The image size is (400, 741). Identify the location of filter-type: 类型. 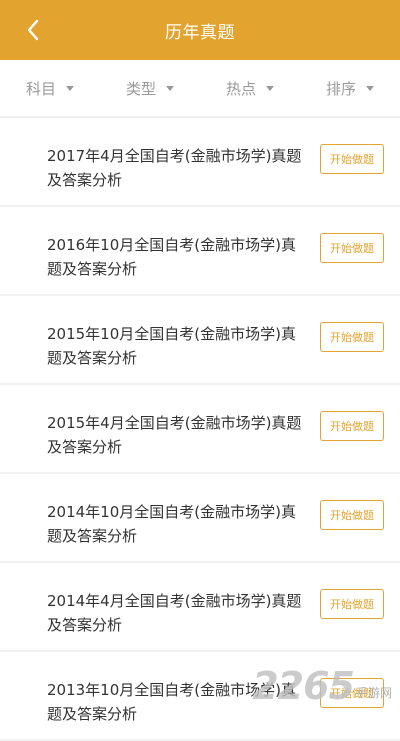
(150, 88).